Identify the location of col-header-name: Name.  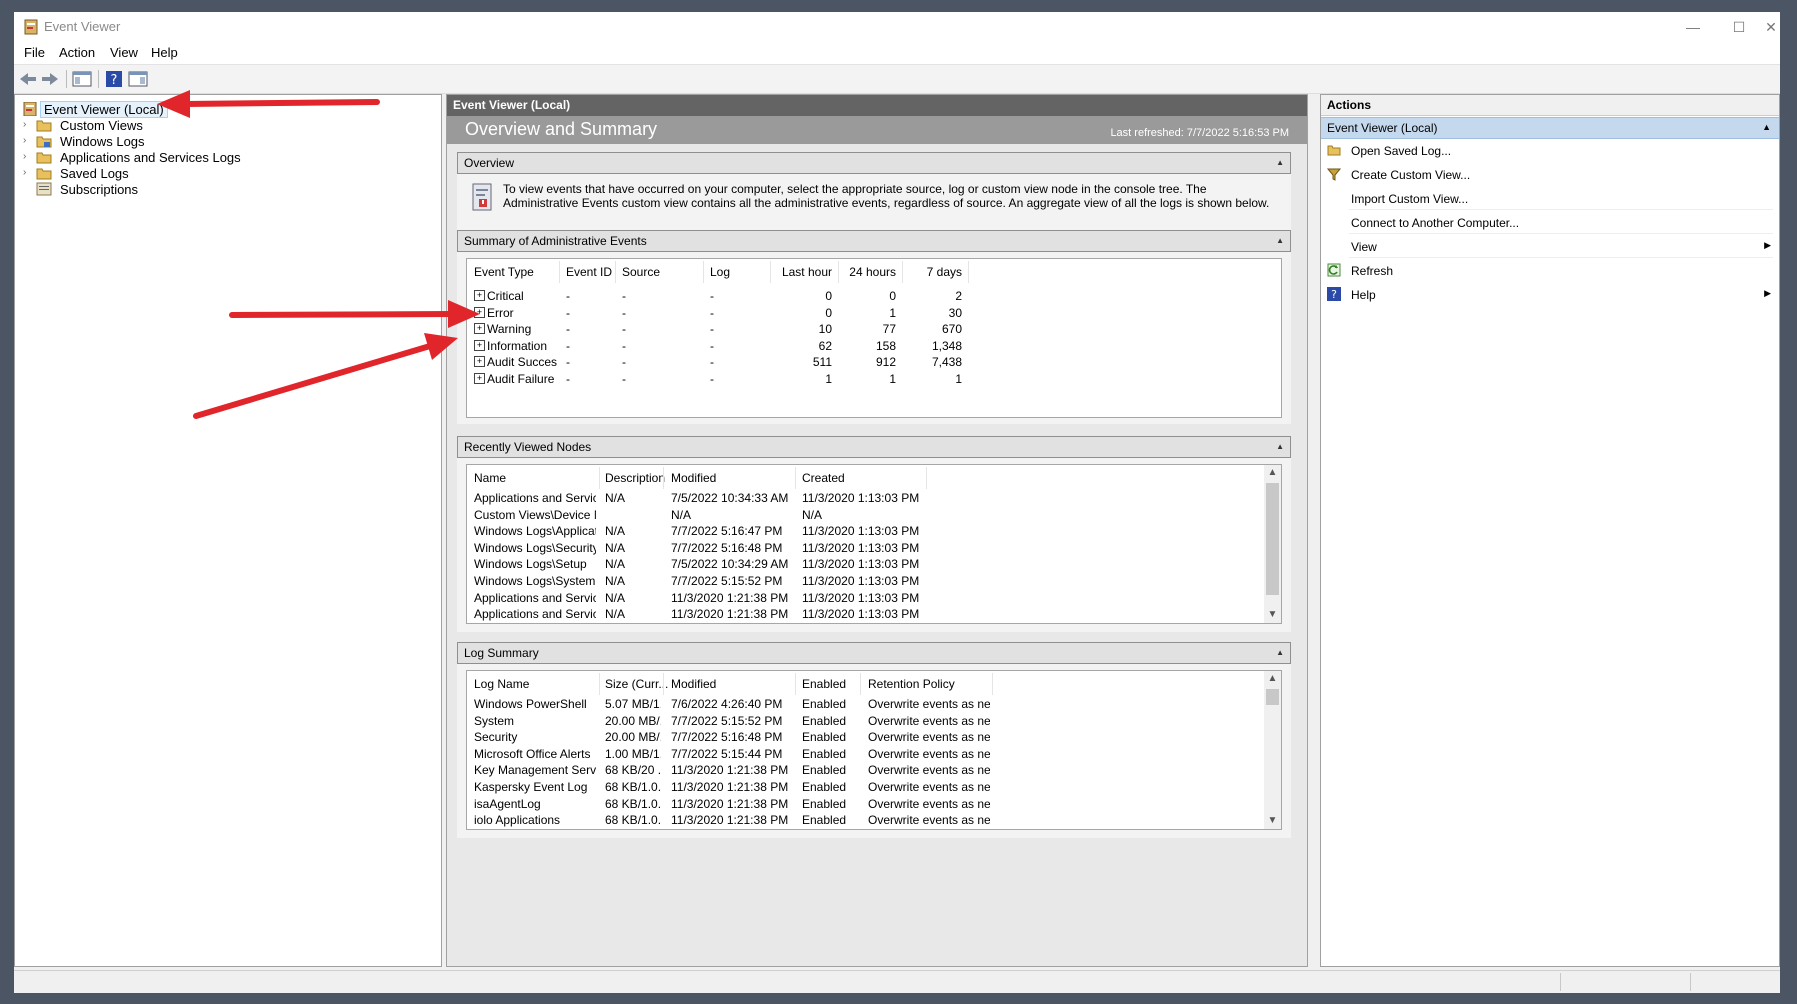
(490, 478).